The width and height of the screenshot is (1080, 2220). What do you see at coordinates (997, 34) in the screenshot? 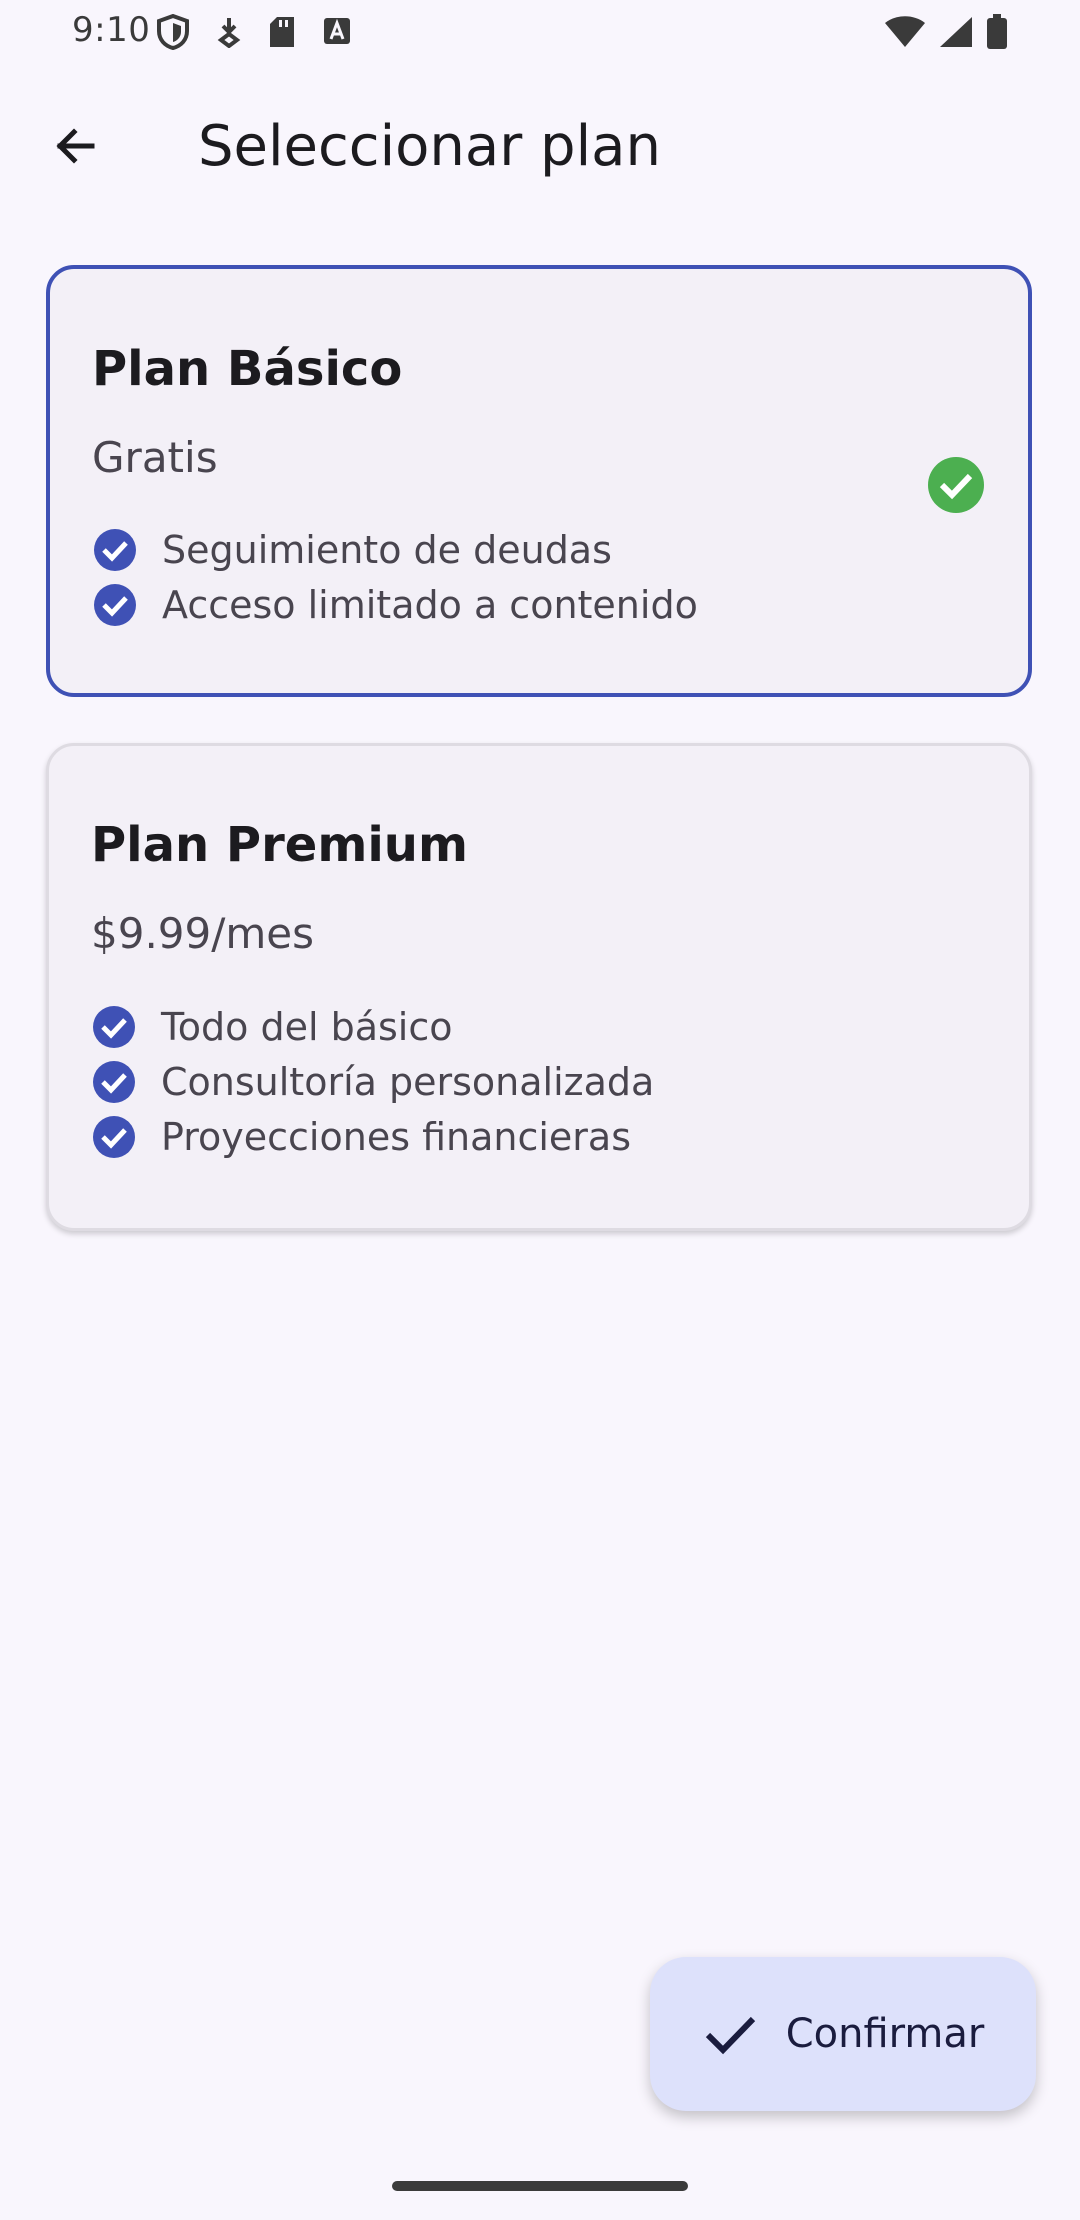
I see `battery-icon` at bounding box center [997, 34].